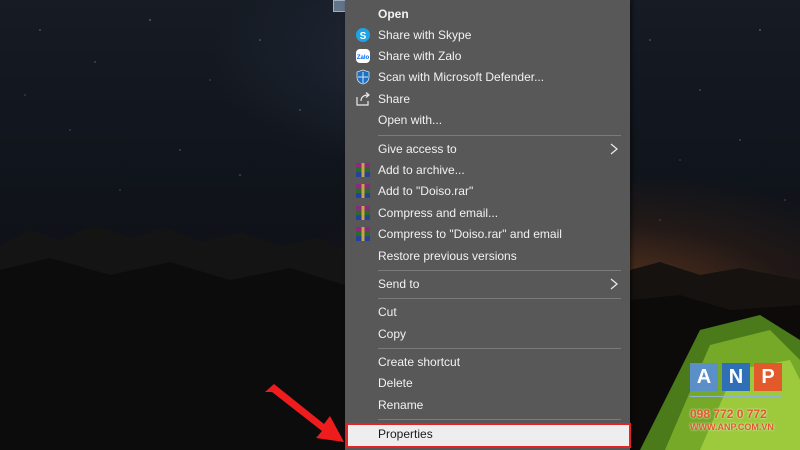 Image resolution: width=800 pixels, height=450 pixels. Describe the element at coordinates (736, 377) in the screenshot. I see `logo-letter-n: N` at that location.